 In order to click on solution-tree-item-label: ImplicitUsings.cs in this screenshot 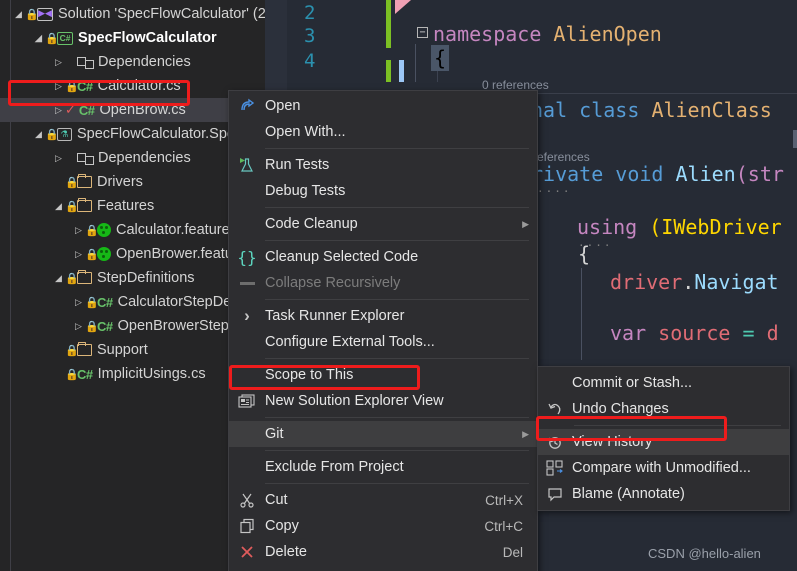, I will do `click(151, 374)`.